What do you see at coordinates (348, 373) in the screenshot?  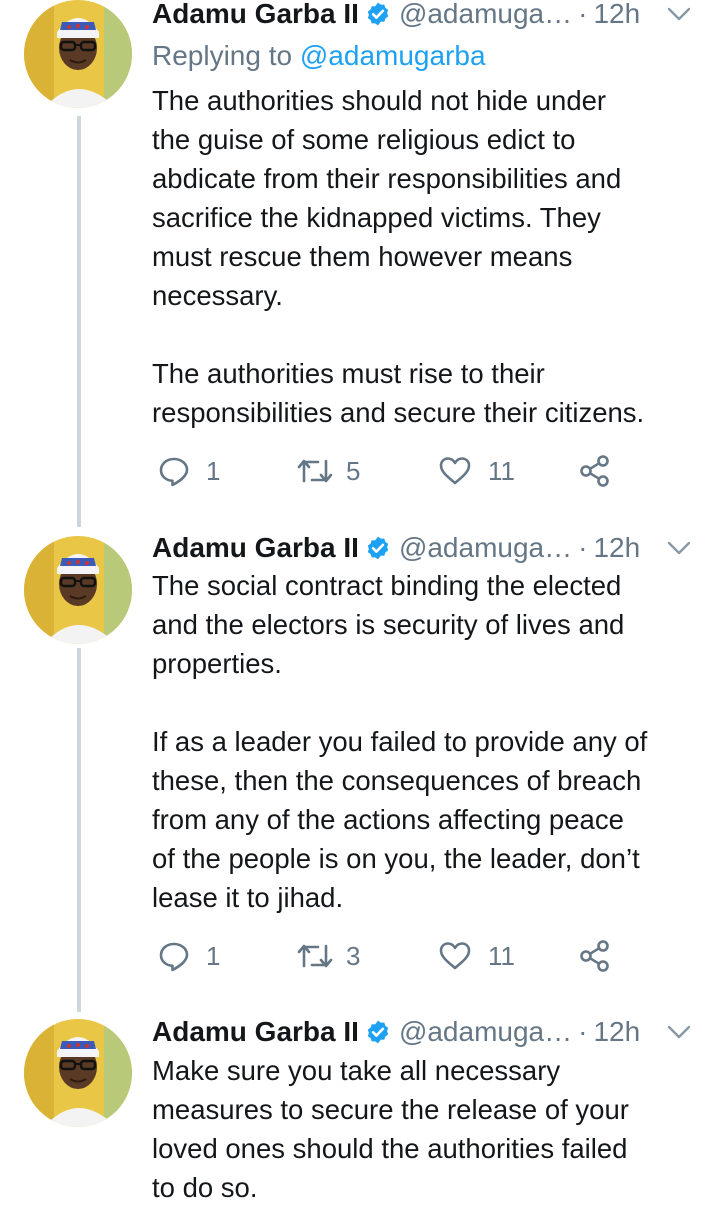 I see `tweet-text-line: The authorities must rise to their` at bounding box center [348, 373].